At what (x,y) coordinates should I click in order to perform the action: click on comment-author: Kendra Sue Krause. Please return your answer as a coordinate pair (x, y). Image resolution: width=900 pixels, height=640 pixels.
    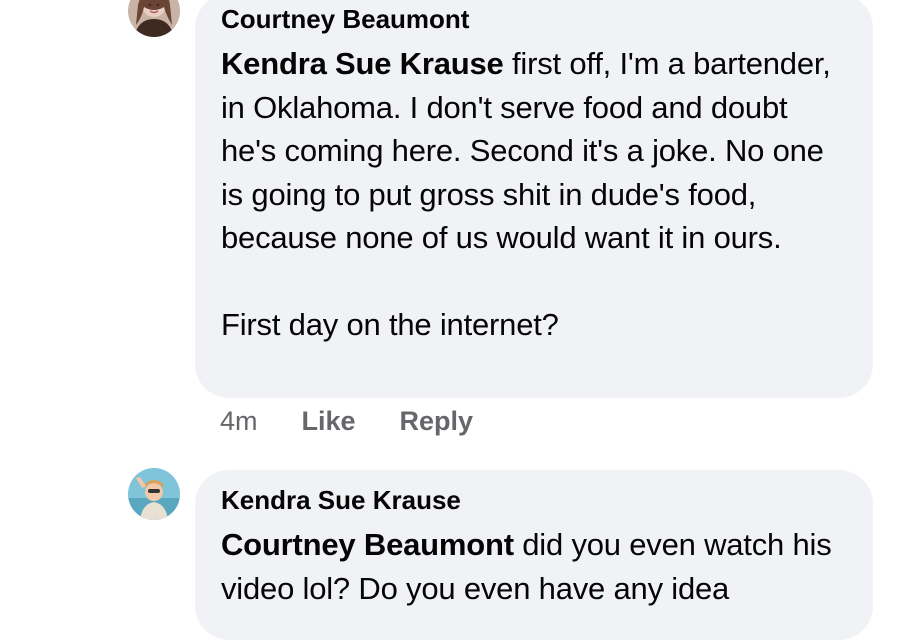
    Looking at the image, I should click on (534, 492).